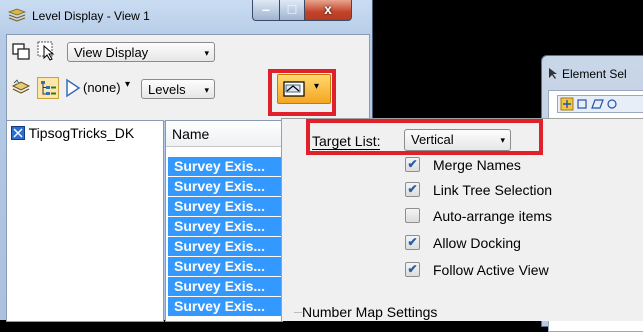 The image size is (643, 332). What do you see at coordinates (491, 270) in the screenshot?
I see `follow-active-view-label: Follow Active View` at bounding box center [491, 270].